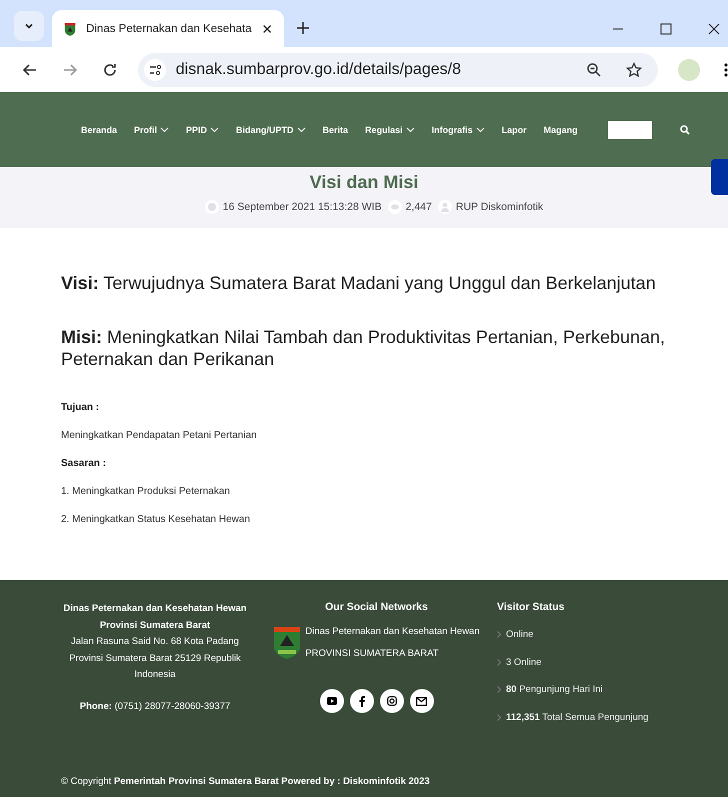 The width and height of the screenshot is (728, 797). Describe the element at coordinates (155, 707) in the screenshot. I see `phone-text: Phone: (0751) 28077-28060-39377` at that location.